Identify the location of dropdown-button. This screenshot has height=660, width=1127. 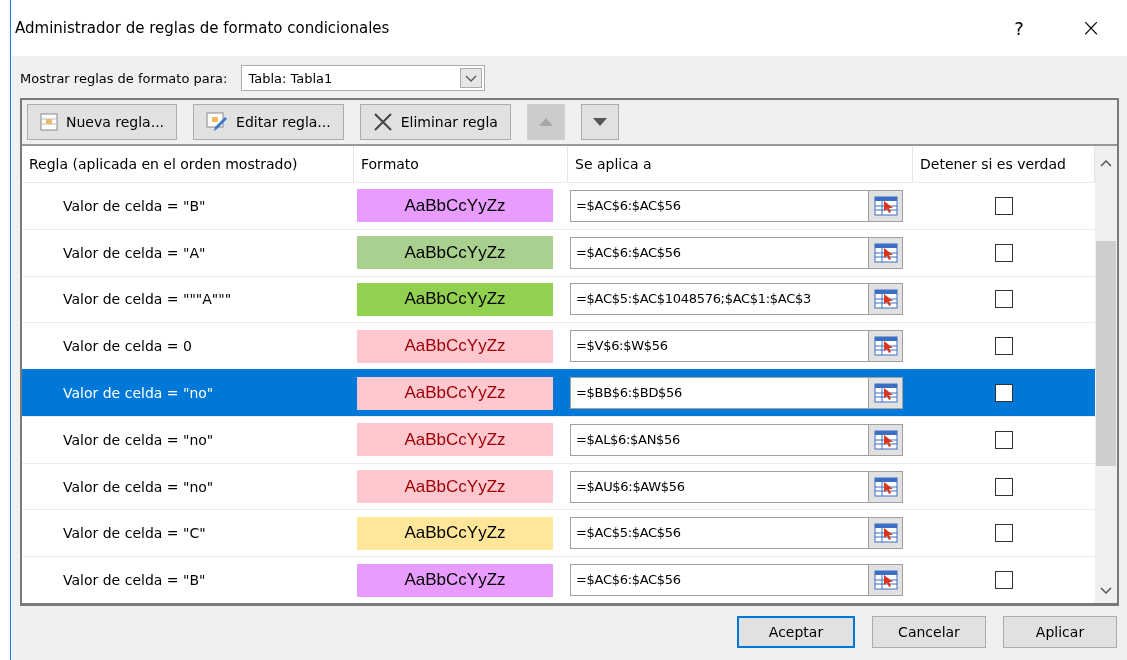
(471, 78).